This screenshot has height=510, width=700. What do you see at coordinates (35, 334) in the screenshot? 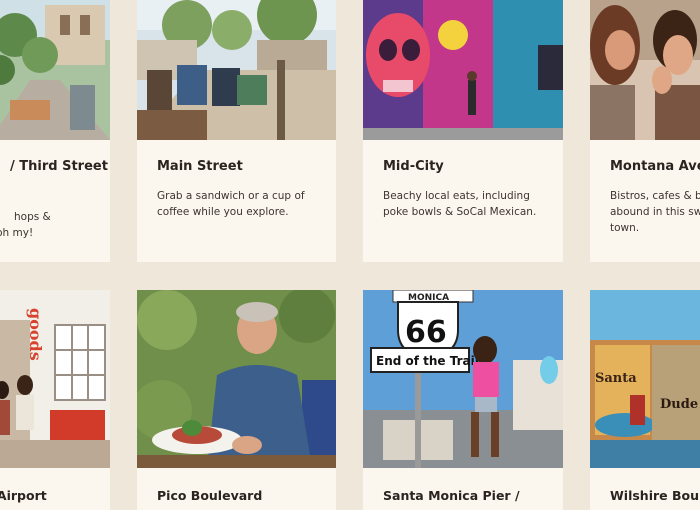
I see `storefront-sign-text: goods` at bounding box center [35, 334].